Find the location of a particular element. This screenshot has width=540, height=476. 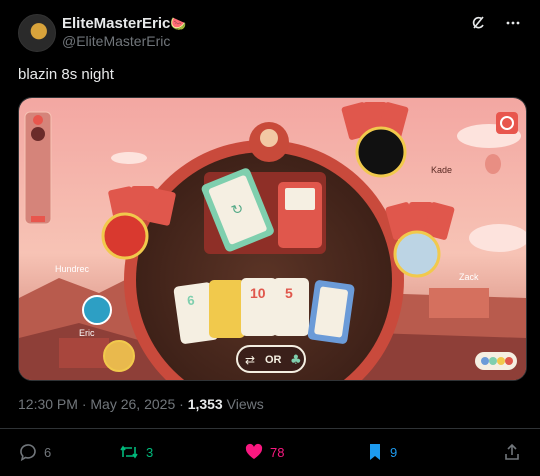

grok-icon is located at coordinates (479, 23).